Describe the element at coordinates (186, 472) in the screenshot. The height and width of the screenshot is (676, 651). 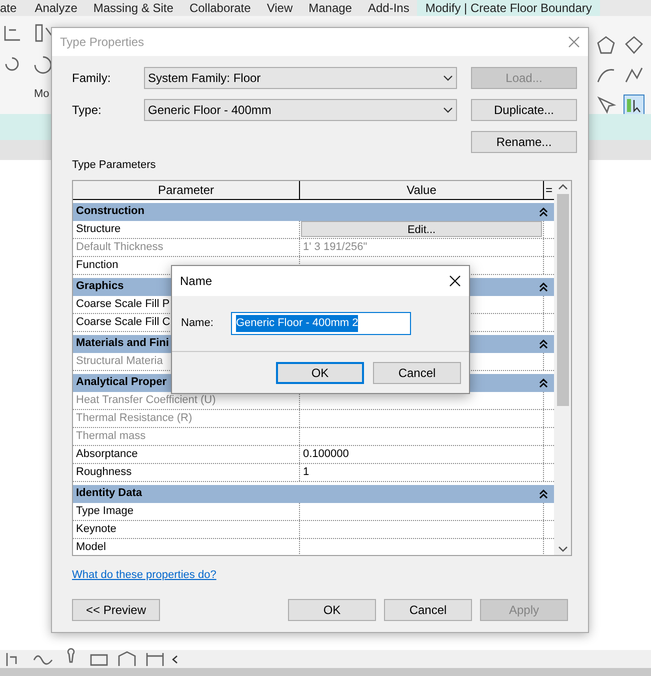
I see `parameter-name: Roughness` at that location.